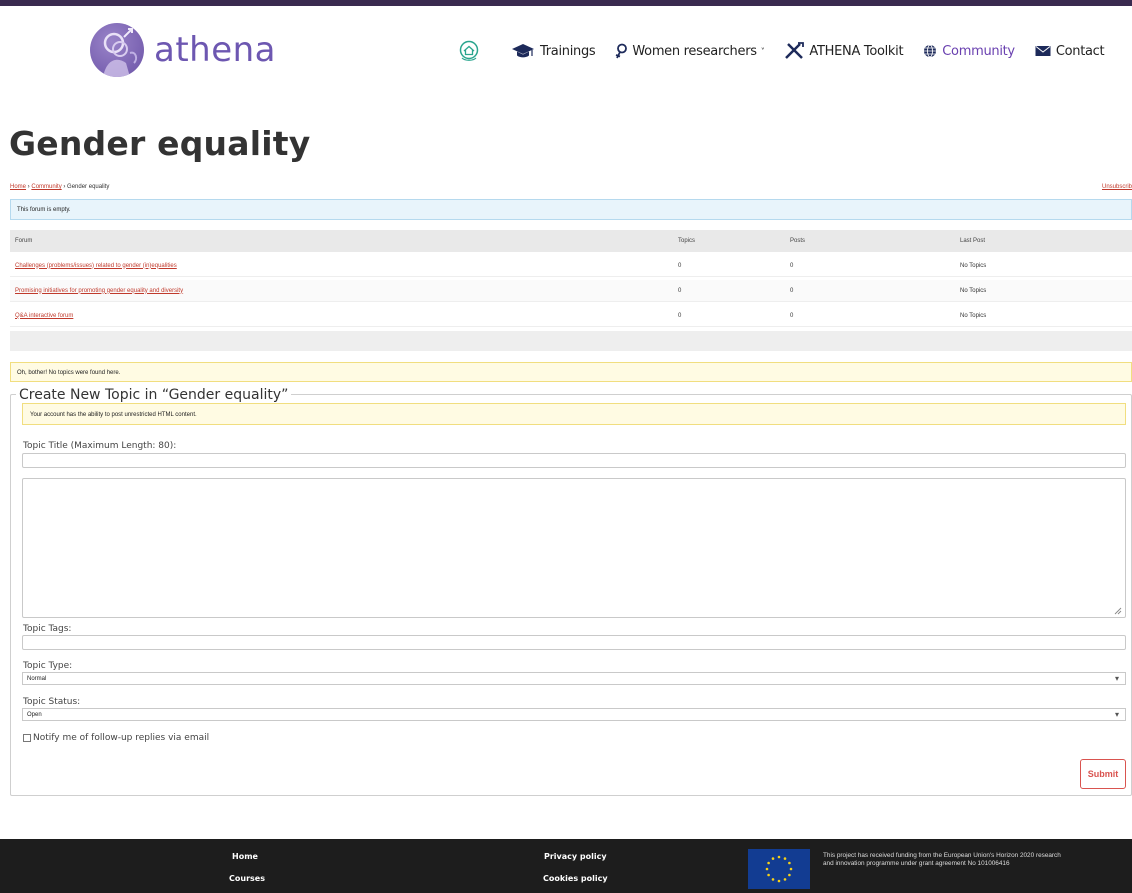 This screenshot has width=1132, height=893. I want to click on topic-type-value: Normal, so click(37, 679).